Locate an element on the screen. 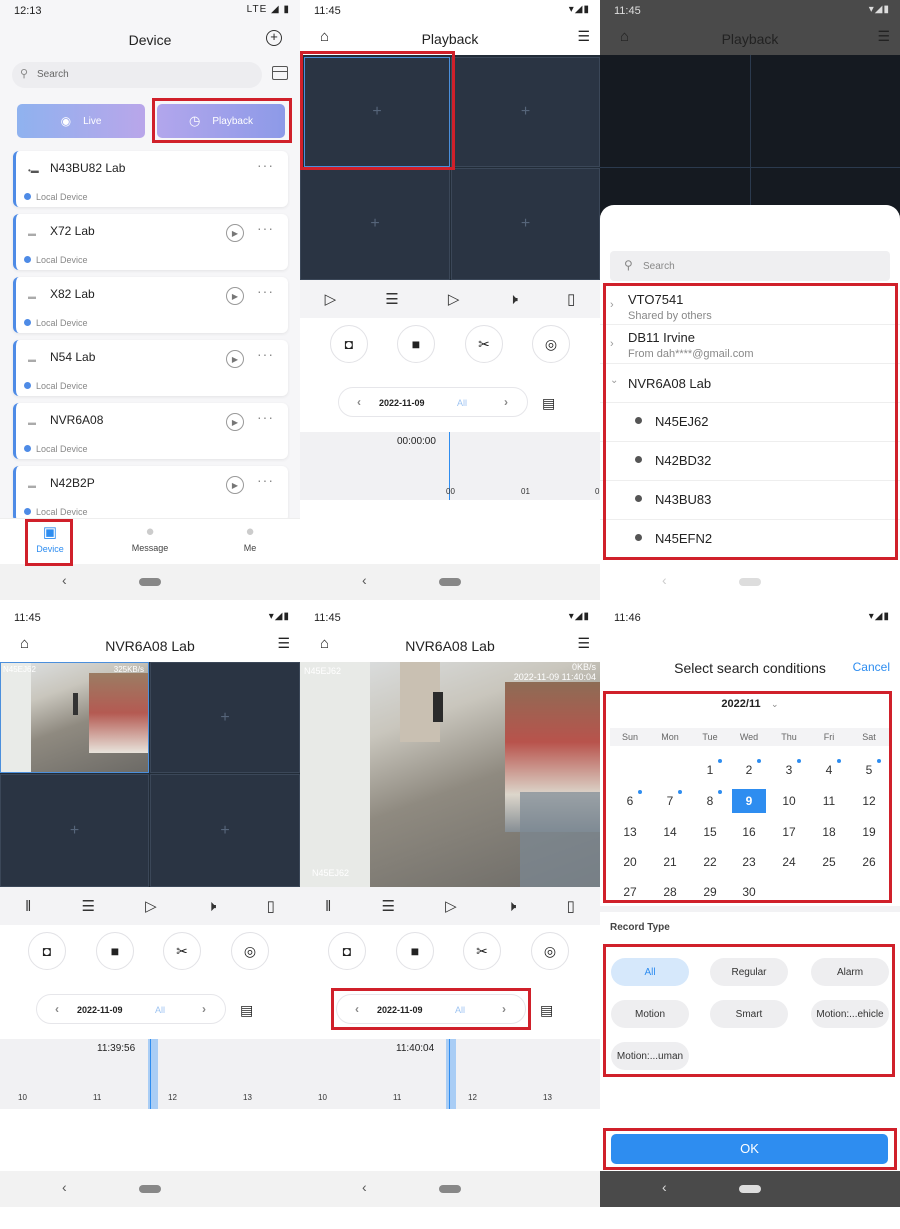  calendar-day: 25 is located at coordinates (829, 862).